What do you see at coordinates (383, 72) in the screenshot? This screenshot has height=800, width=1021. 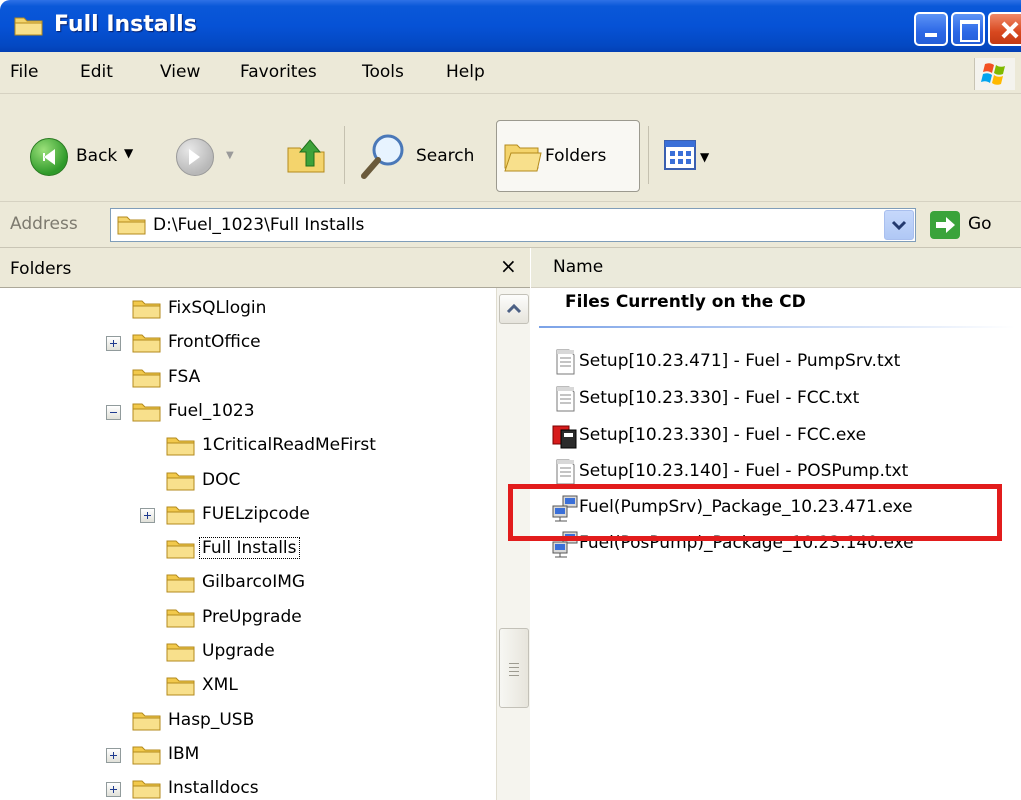 I see `menu-tools: Tools` at bounding box center [383, 72].